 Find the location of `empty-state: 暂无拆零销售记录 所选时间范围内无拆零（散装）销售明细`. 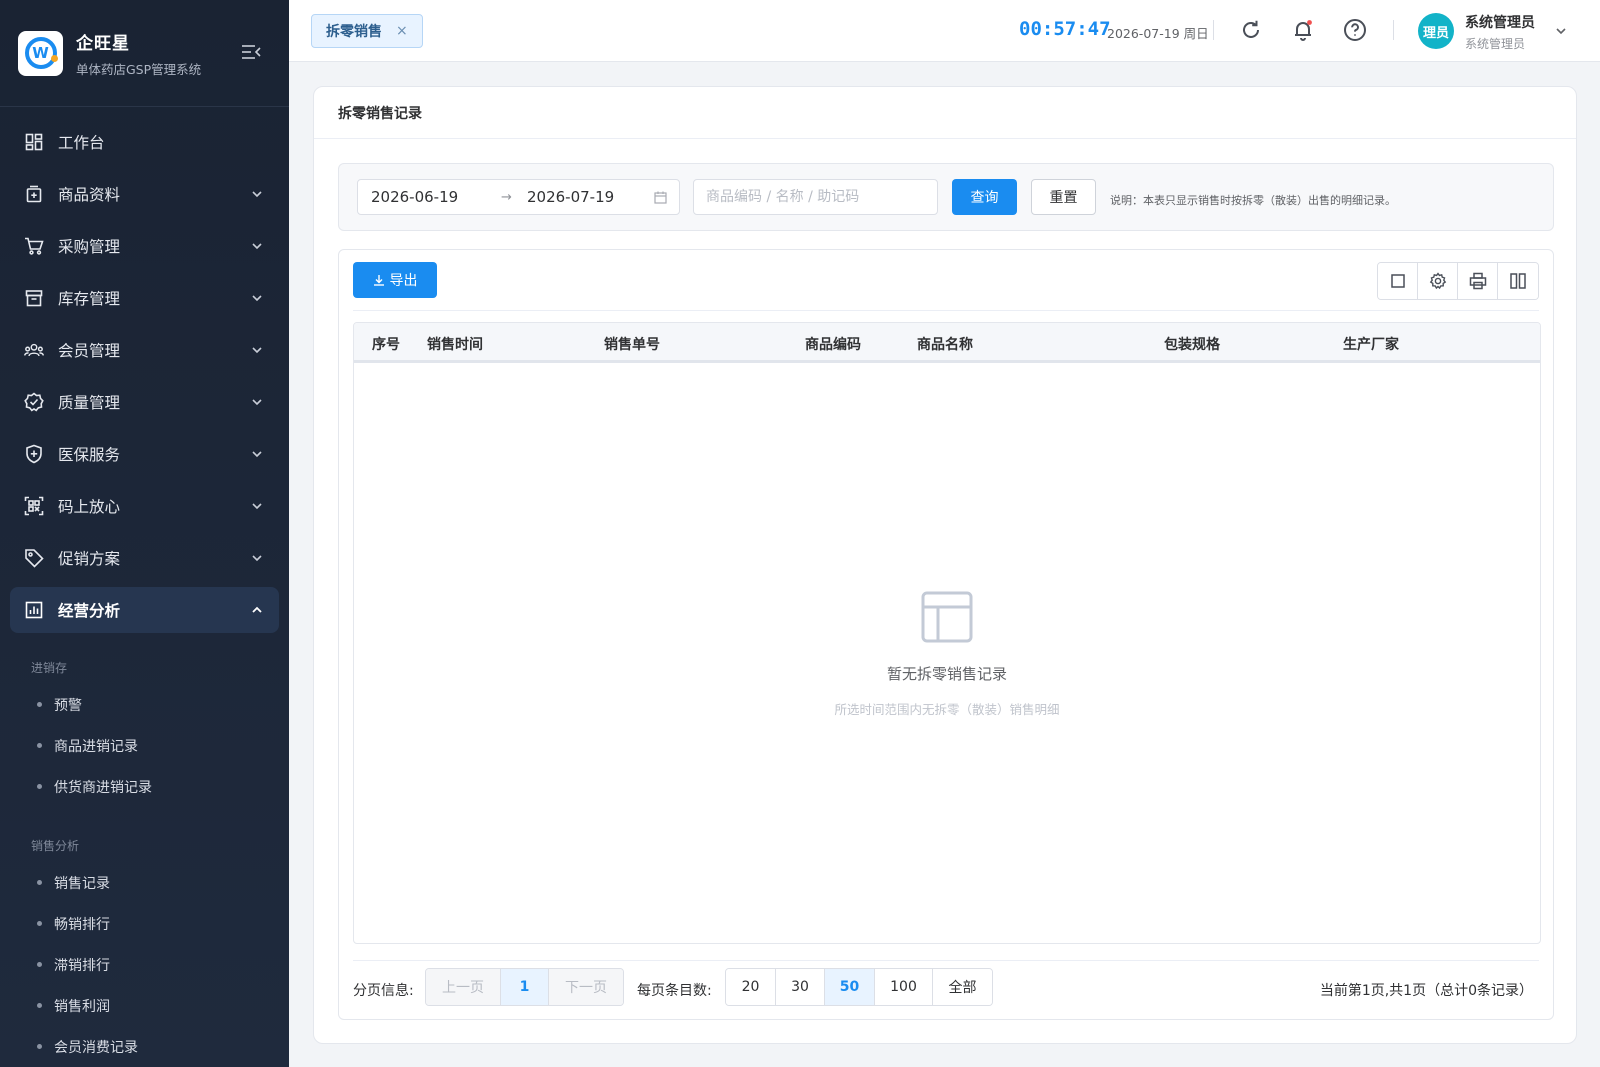

empty-state: 暂无拆零销售记录 所选时间范围内无拆零（散装）销售明细 is located at coordinates (947, 654).